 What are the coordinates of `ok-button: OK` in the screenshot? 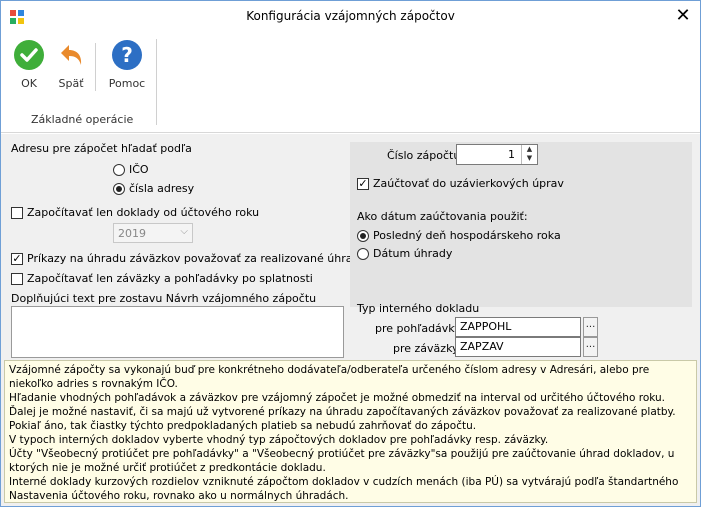 It's located at (29, 64).